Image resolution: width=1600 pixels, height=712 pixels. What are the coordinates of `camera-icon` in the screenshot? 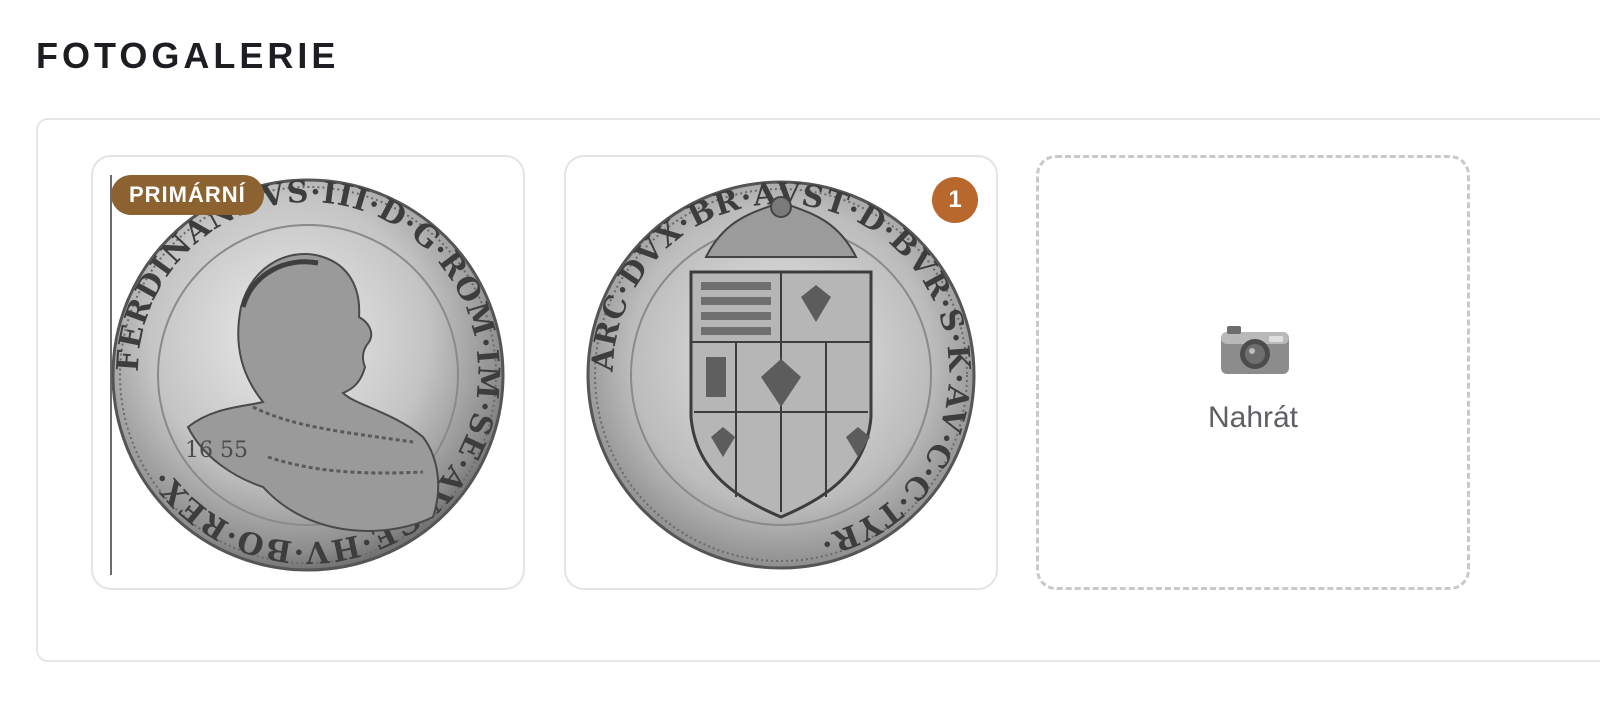 It's located at (1255, 350).